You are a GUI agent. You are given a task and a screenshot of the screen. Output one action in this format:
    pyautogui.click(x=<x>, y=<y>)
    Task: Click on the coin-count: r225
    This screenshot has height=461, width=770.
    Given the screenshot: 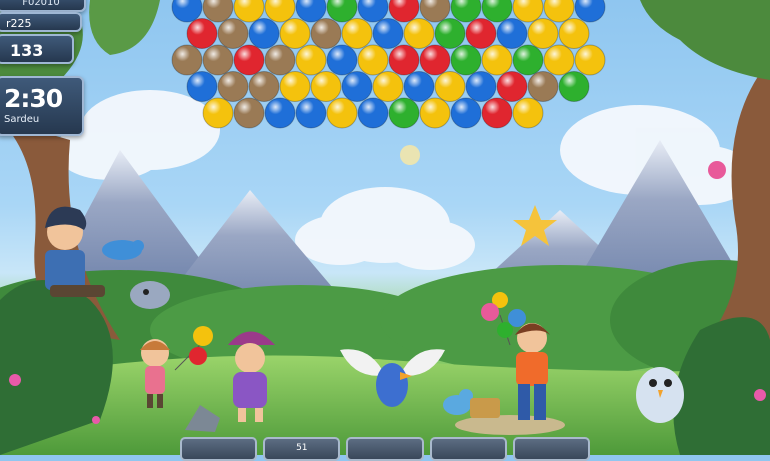 What is the action you would take?
    pyautogui.click(x=19, y=23)
    